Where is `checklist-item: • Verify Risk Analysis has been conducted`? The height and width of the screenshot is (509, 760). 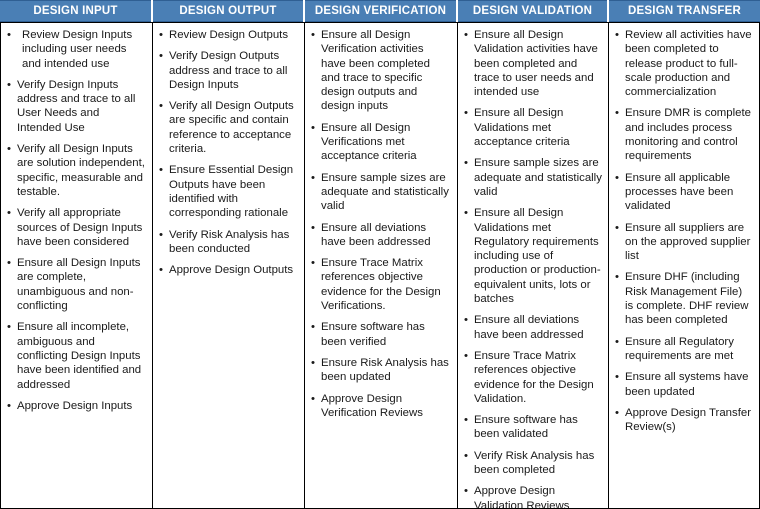 checklist-item: • Verify Risk Analysis has been conducted is located at coordinates (227, 242).